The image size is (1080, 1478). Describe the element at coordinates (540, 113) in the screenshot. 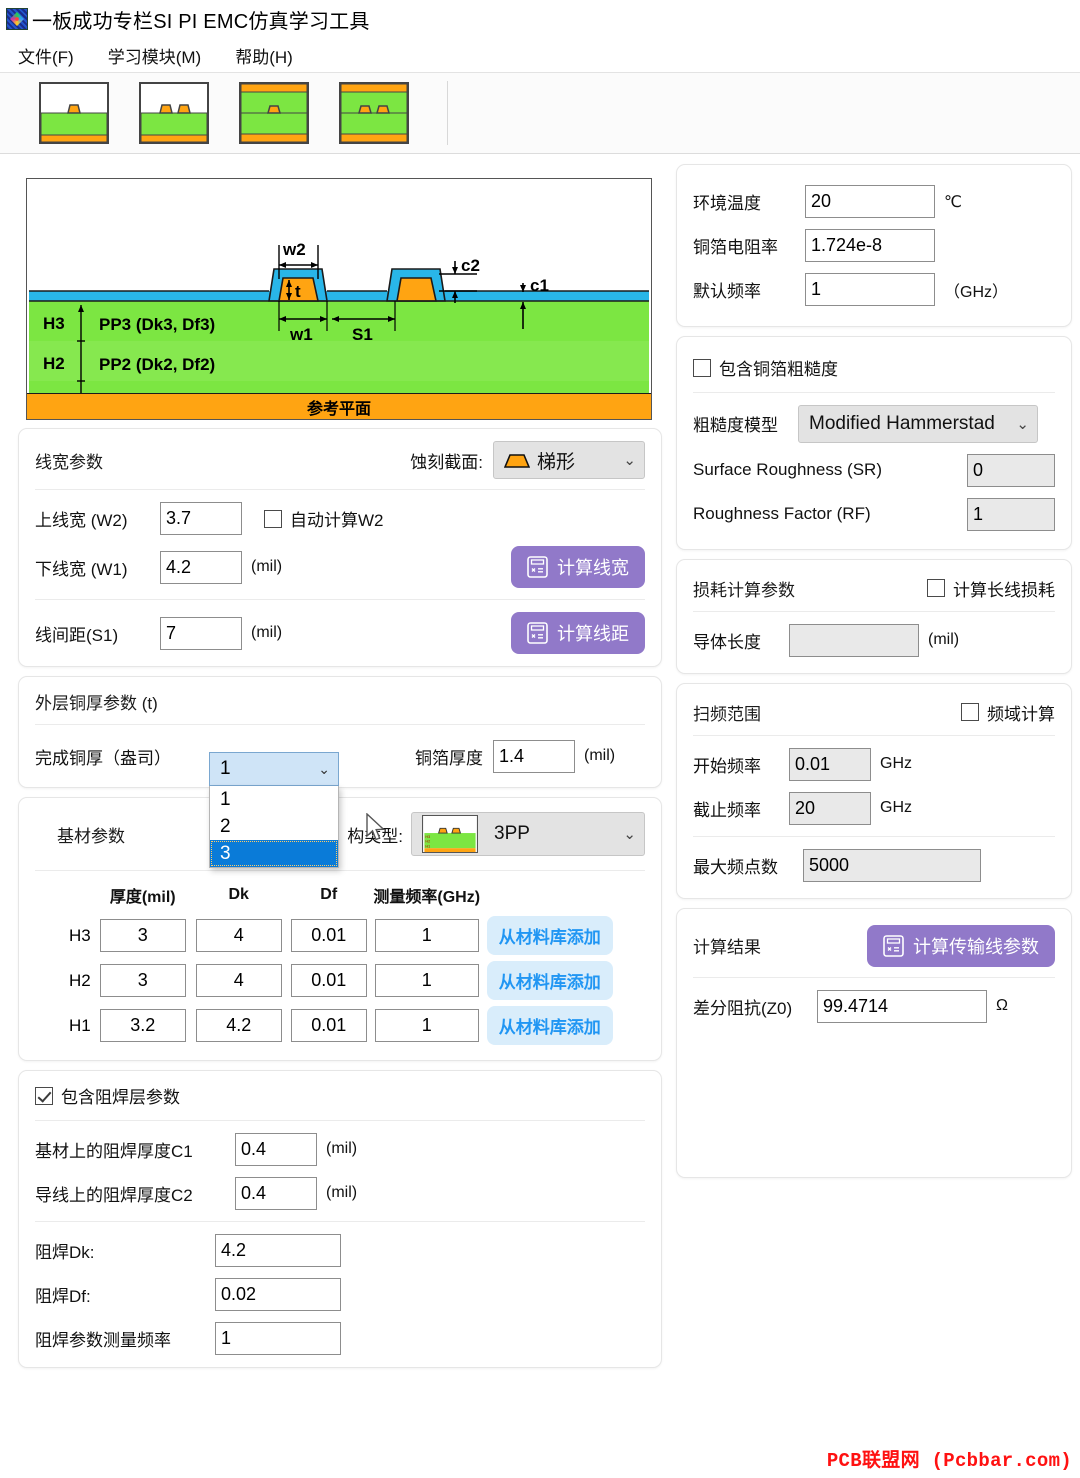

I see `toolbar` at that location.